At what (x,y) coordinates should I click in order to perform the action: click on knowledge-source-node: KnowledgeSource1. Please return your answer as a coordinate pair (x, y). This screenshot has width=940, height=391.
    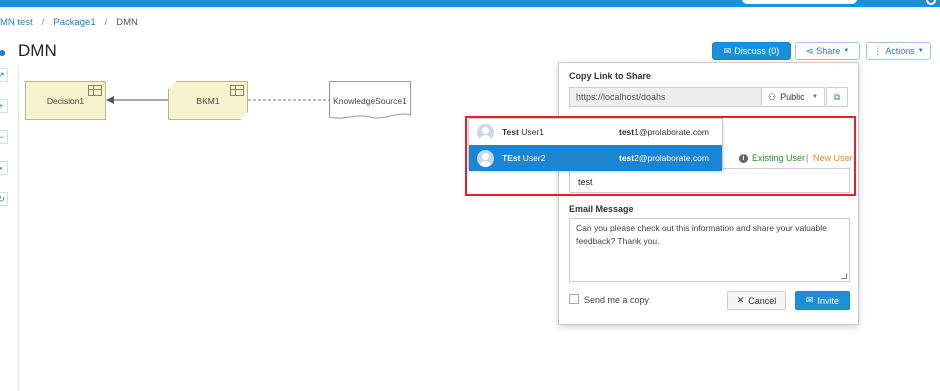
    Looking at the image, I should click on (370, 101).